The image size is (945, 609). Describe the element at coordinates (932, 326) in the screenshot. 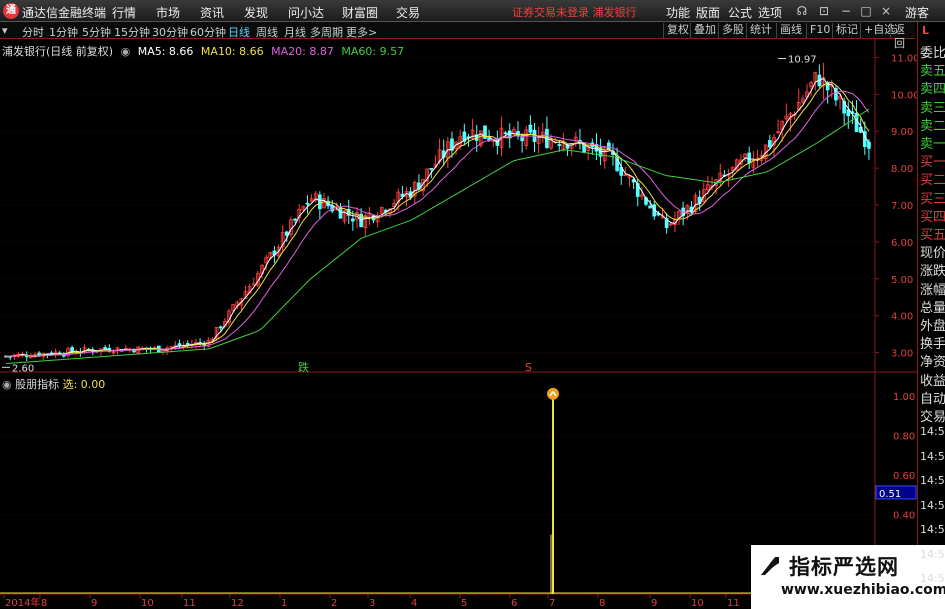

I see `quote-label: 外盘` at that location.